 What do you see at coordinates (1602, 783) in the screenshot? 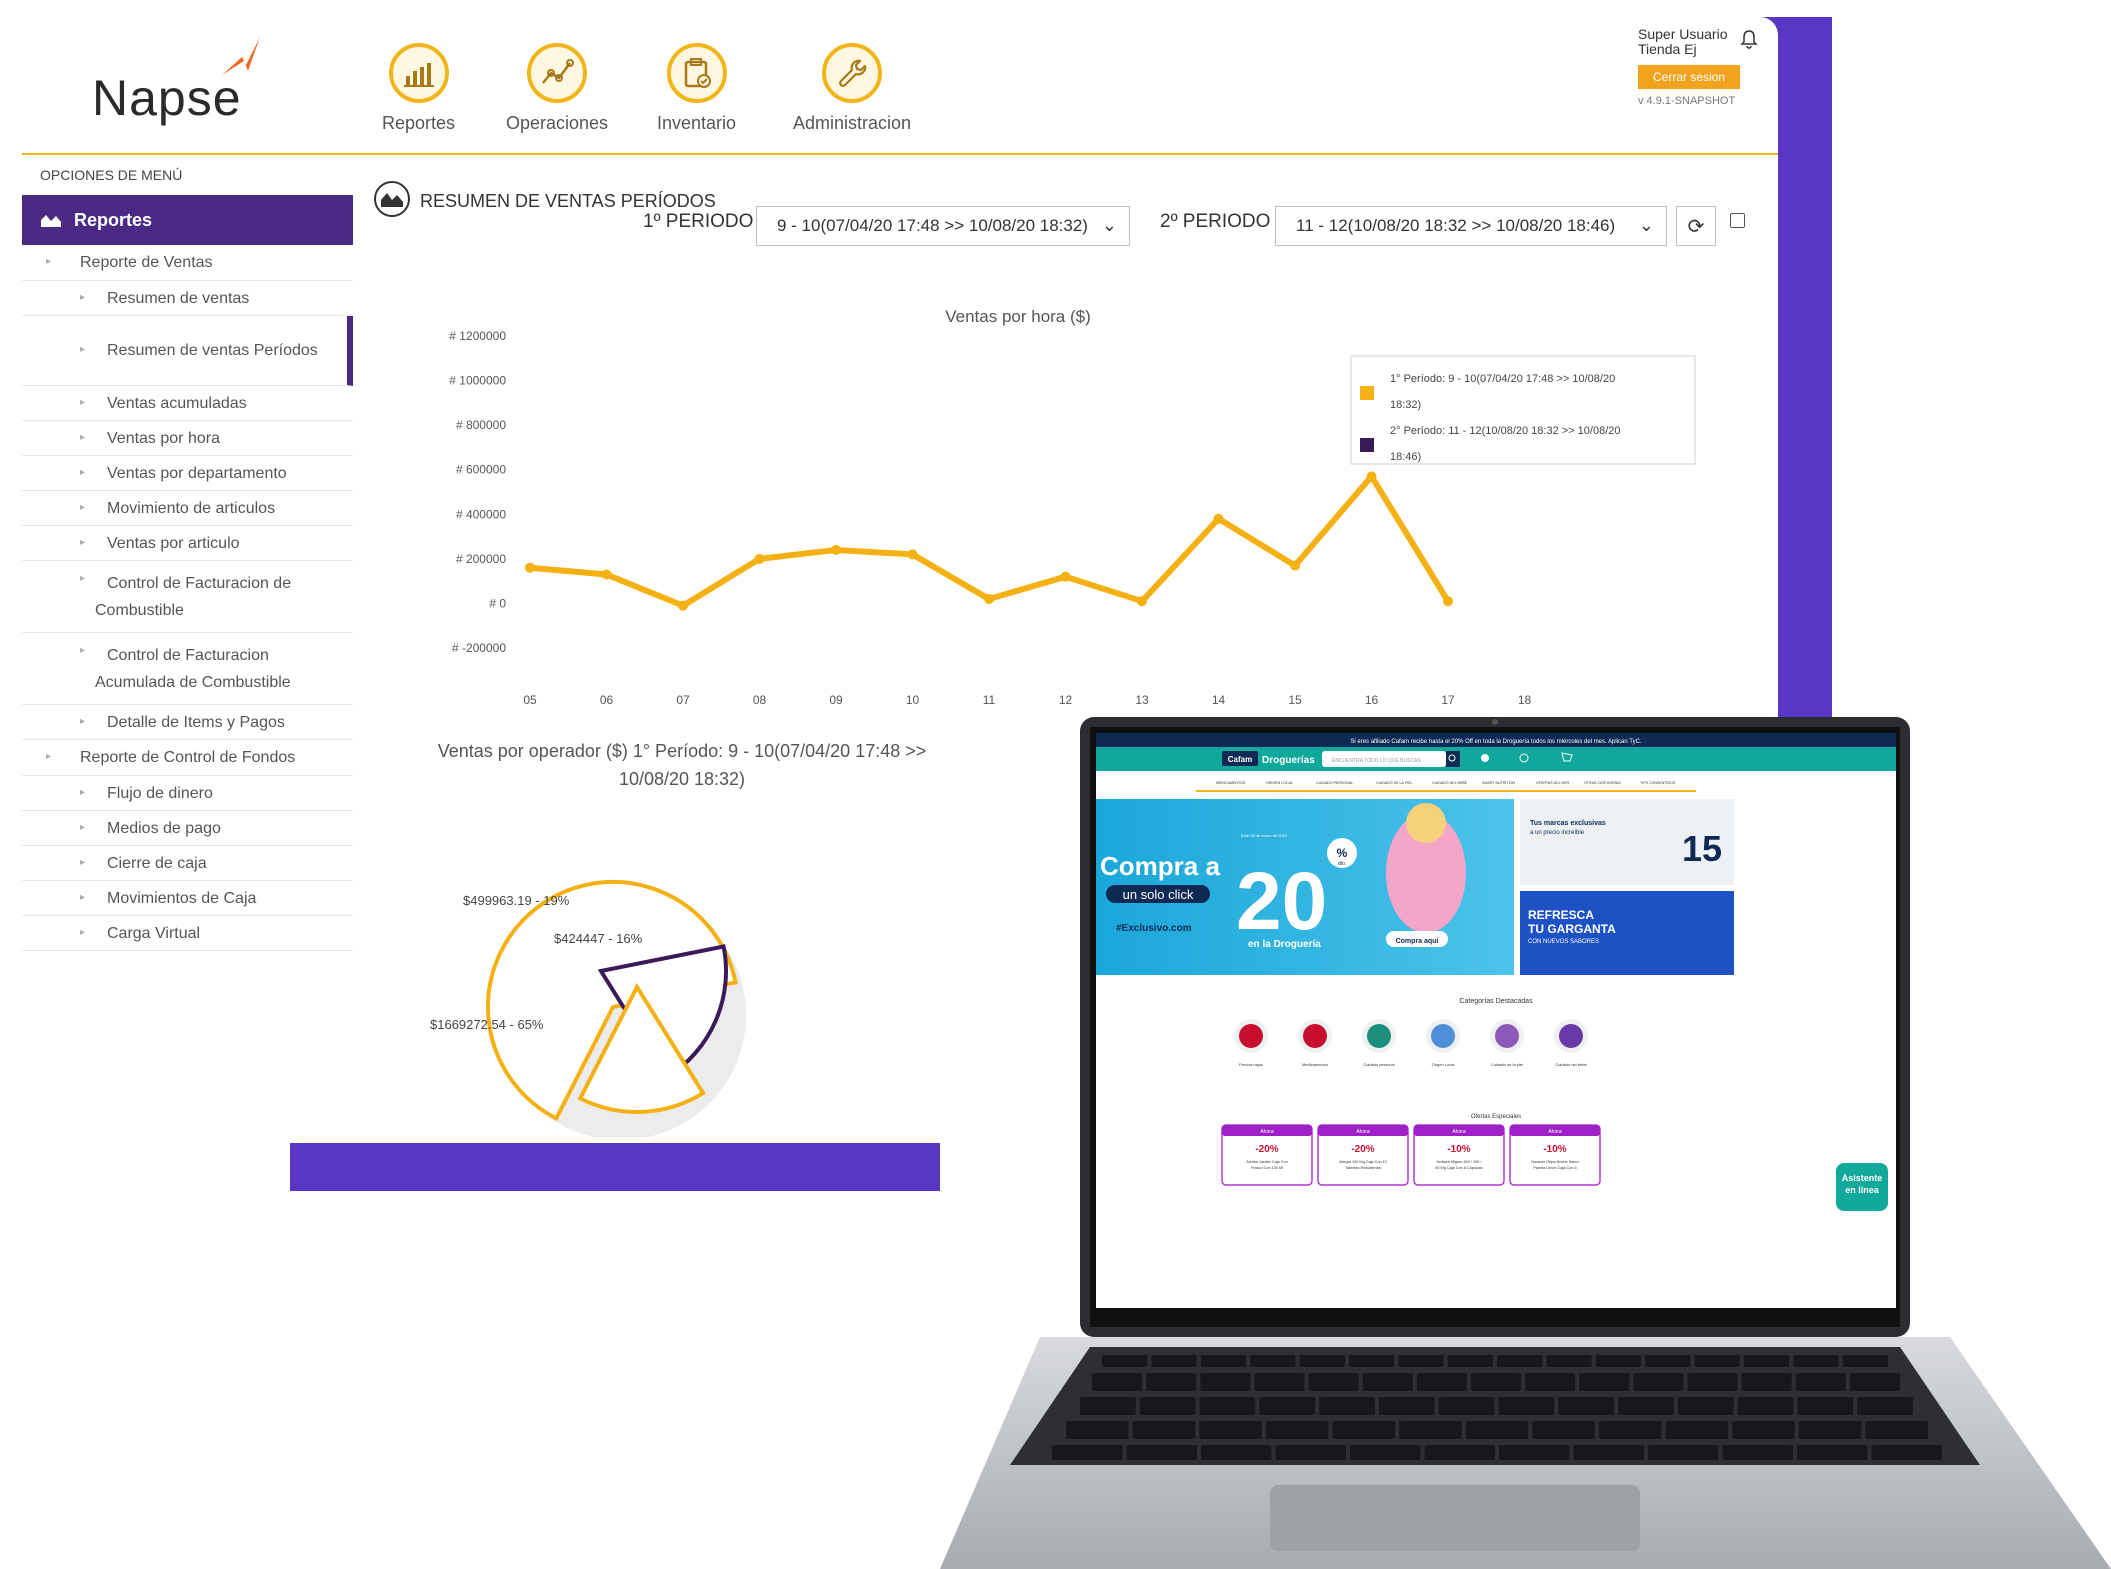
I see `site-menu-item: OTRAS CATEGORÍAS` at bounding box center [1602, 783].